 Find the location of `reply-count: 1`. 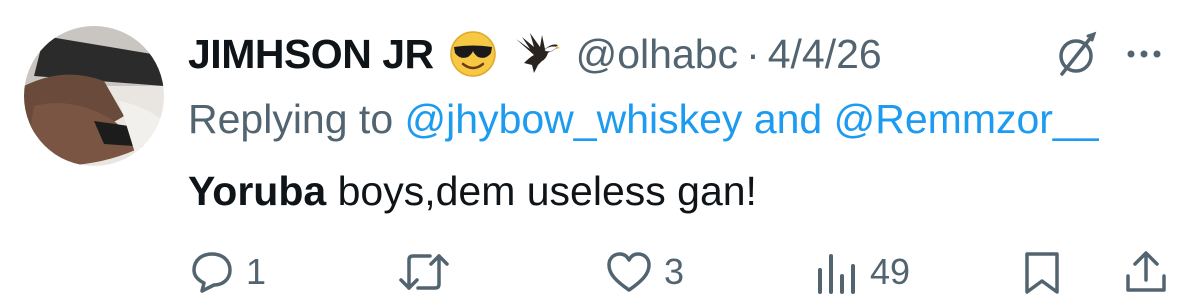

reply-count: 1 is located at coordinates (256, 271).